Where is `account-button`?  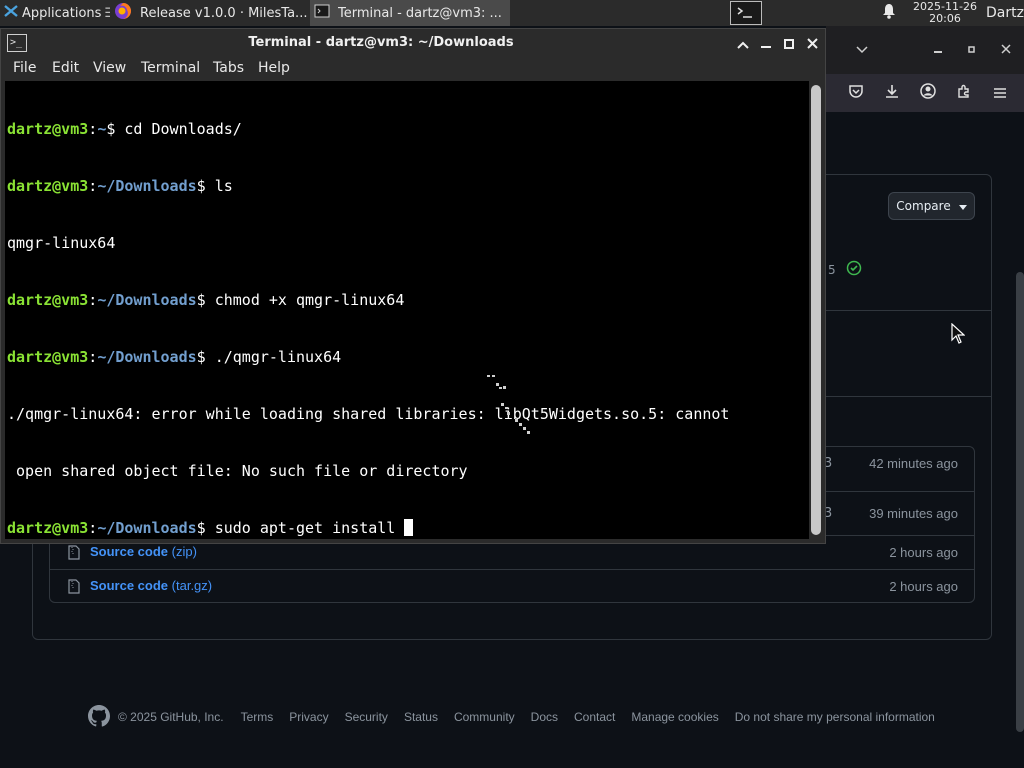
account-button is located at coordinates (928, 93).